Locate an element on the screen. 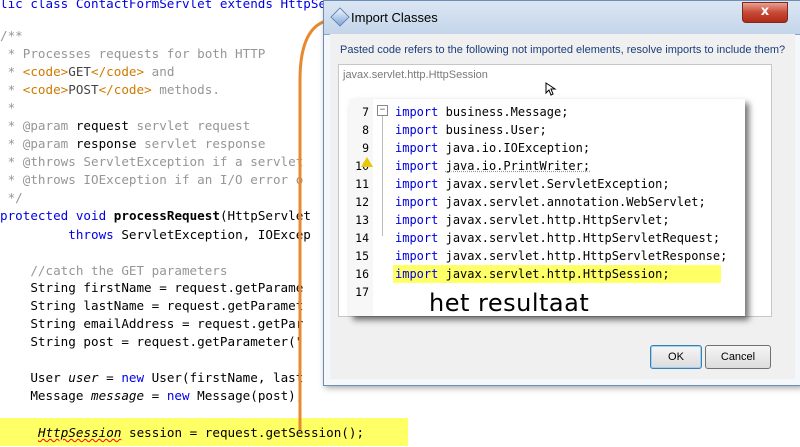  code-line-firstname: String firstName = request.getParame is located at coordinates (151, 288).